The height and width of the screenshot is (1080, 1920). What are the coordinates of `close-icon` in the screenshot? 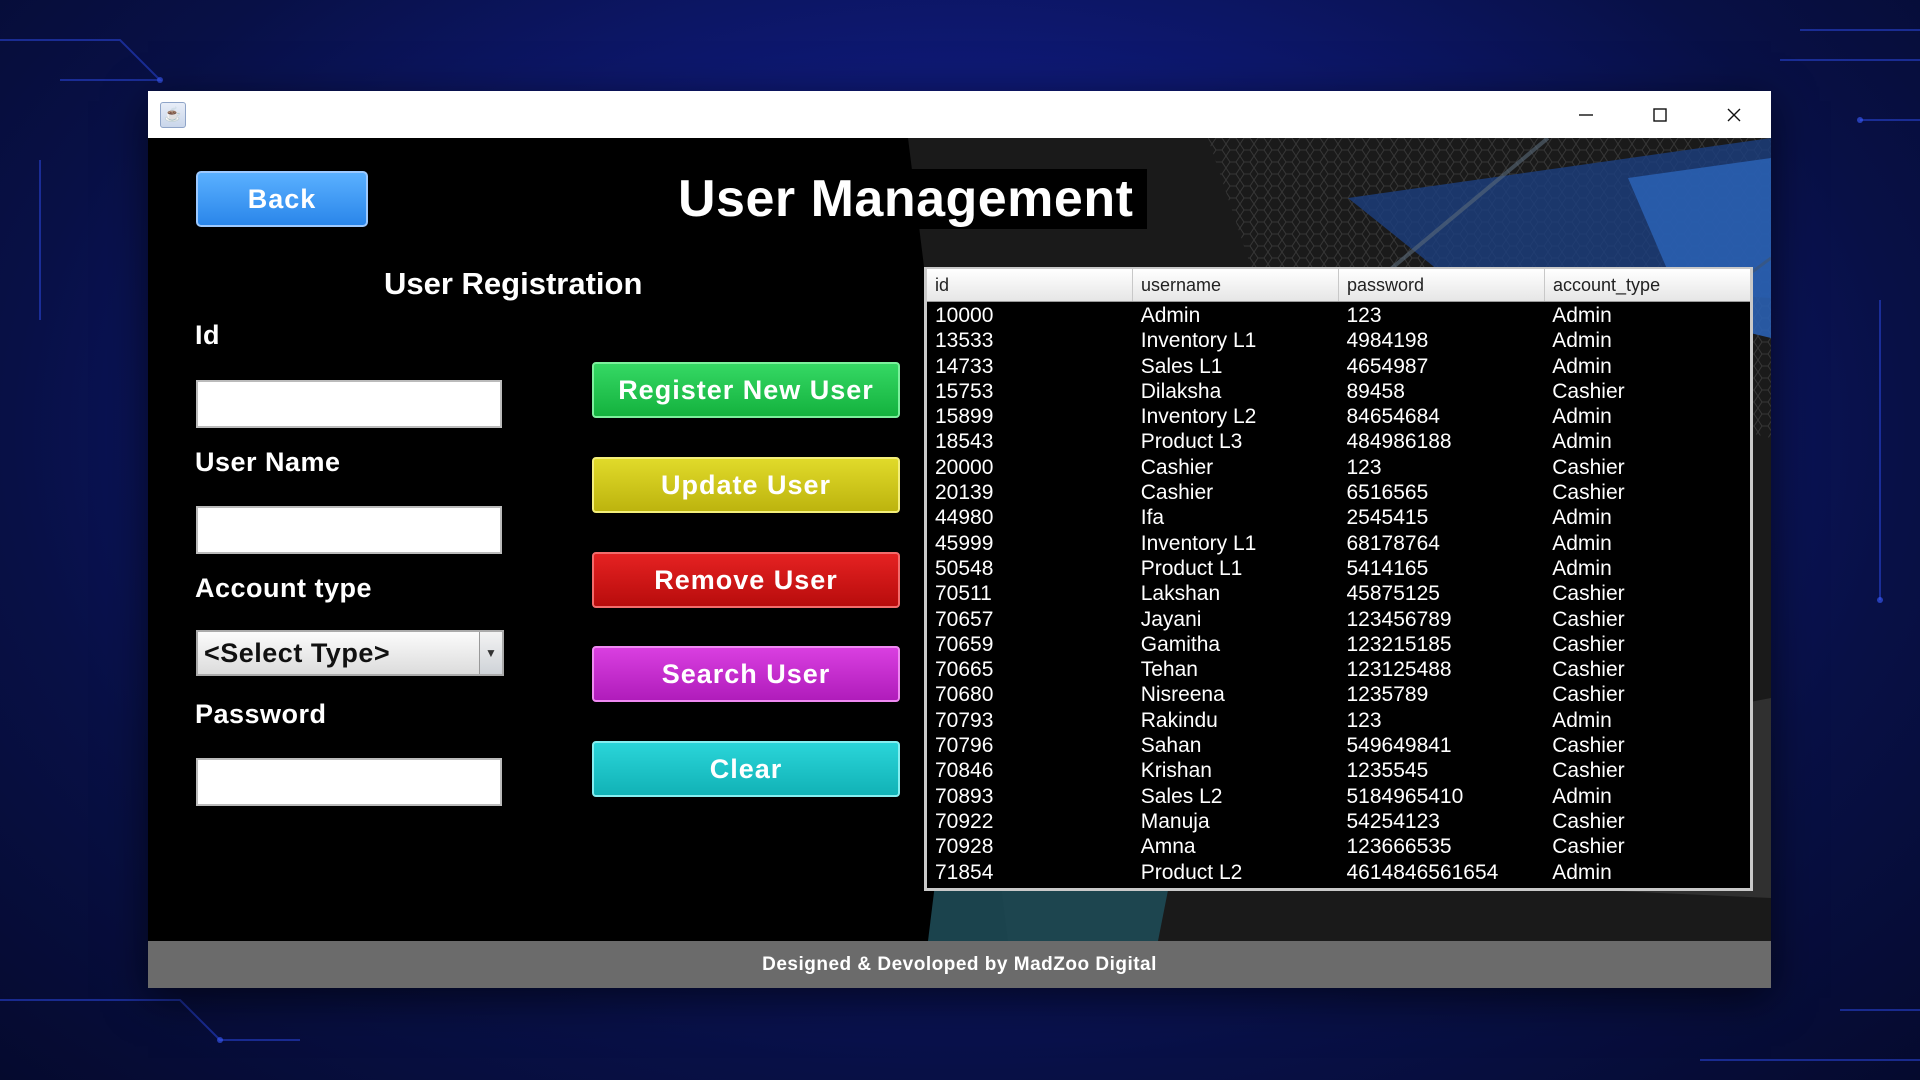 It's located at (1734, 114).